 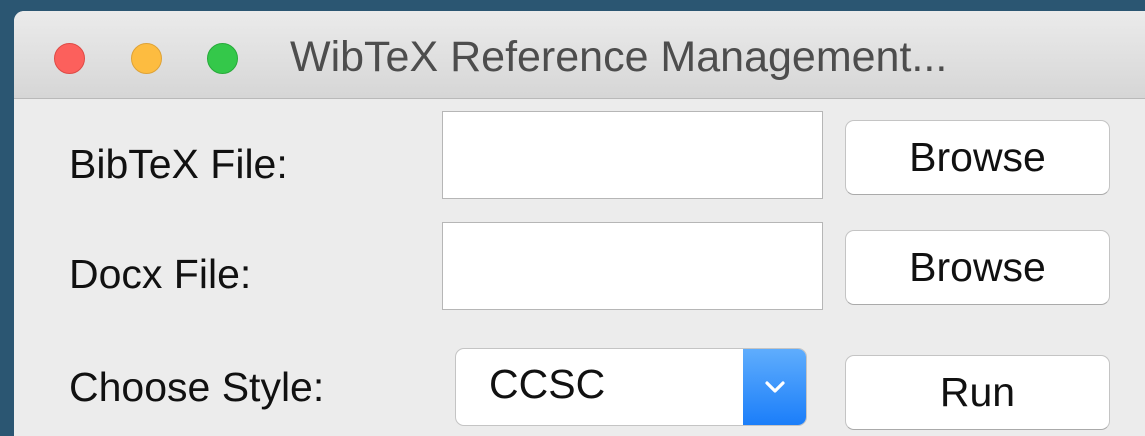 I want to click on bibtex-browse-button: Browse, so click(x=977, y=157).